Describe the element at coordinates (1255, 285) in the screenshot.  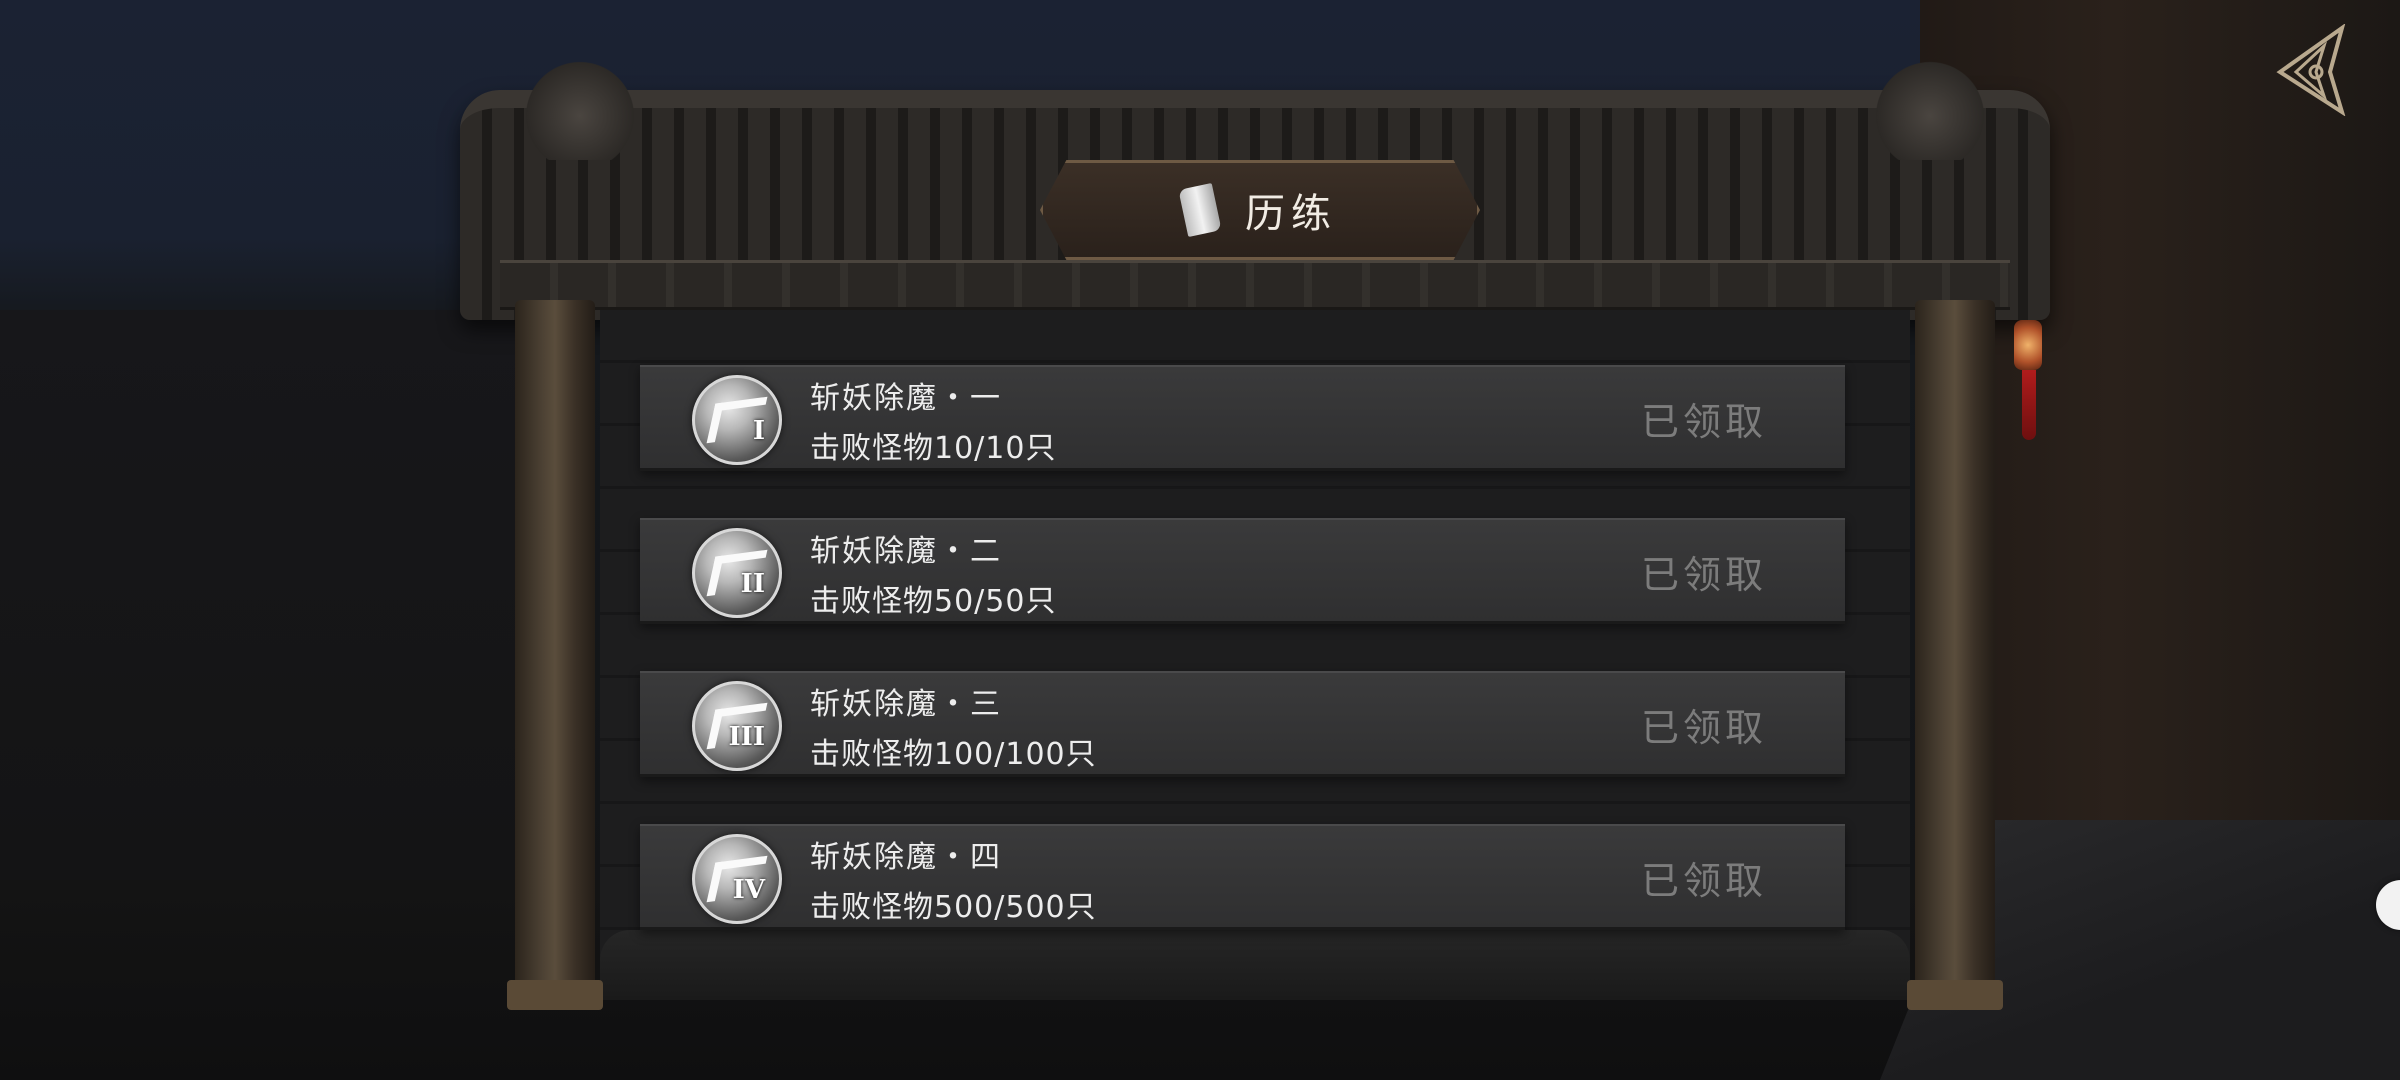
I see `roof-decor-band` at that location.